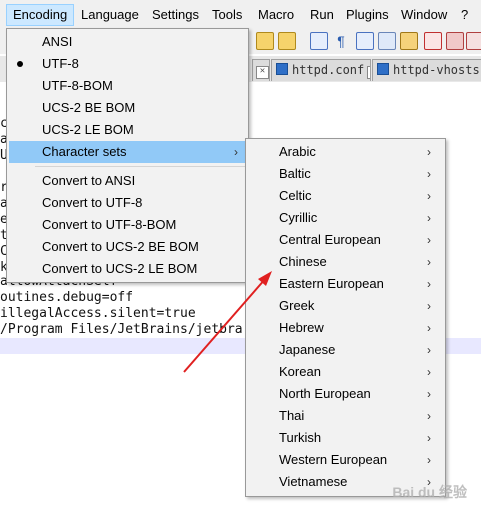 Image resolution: width=481 pixels, height=510 pixels. Describe the element at coordinates (429, 492) in the screenshot. I see `watermark: Bai du 经验` at that location.